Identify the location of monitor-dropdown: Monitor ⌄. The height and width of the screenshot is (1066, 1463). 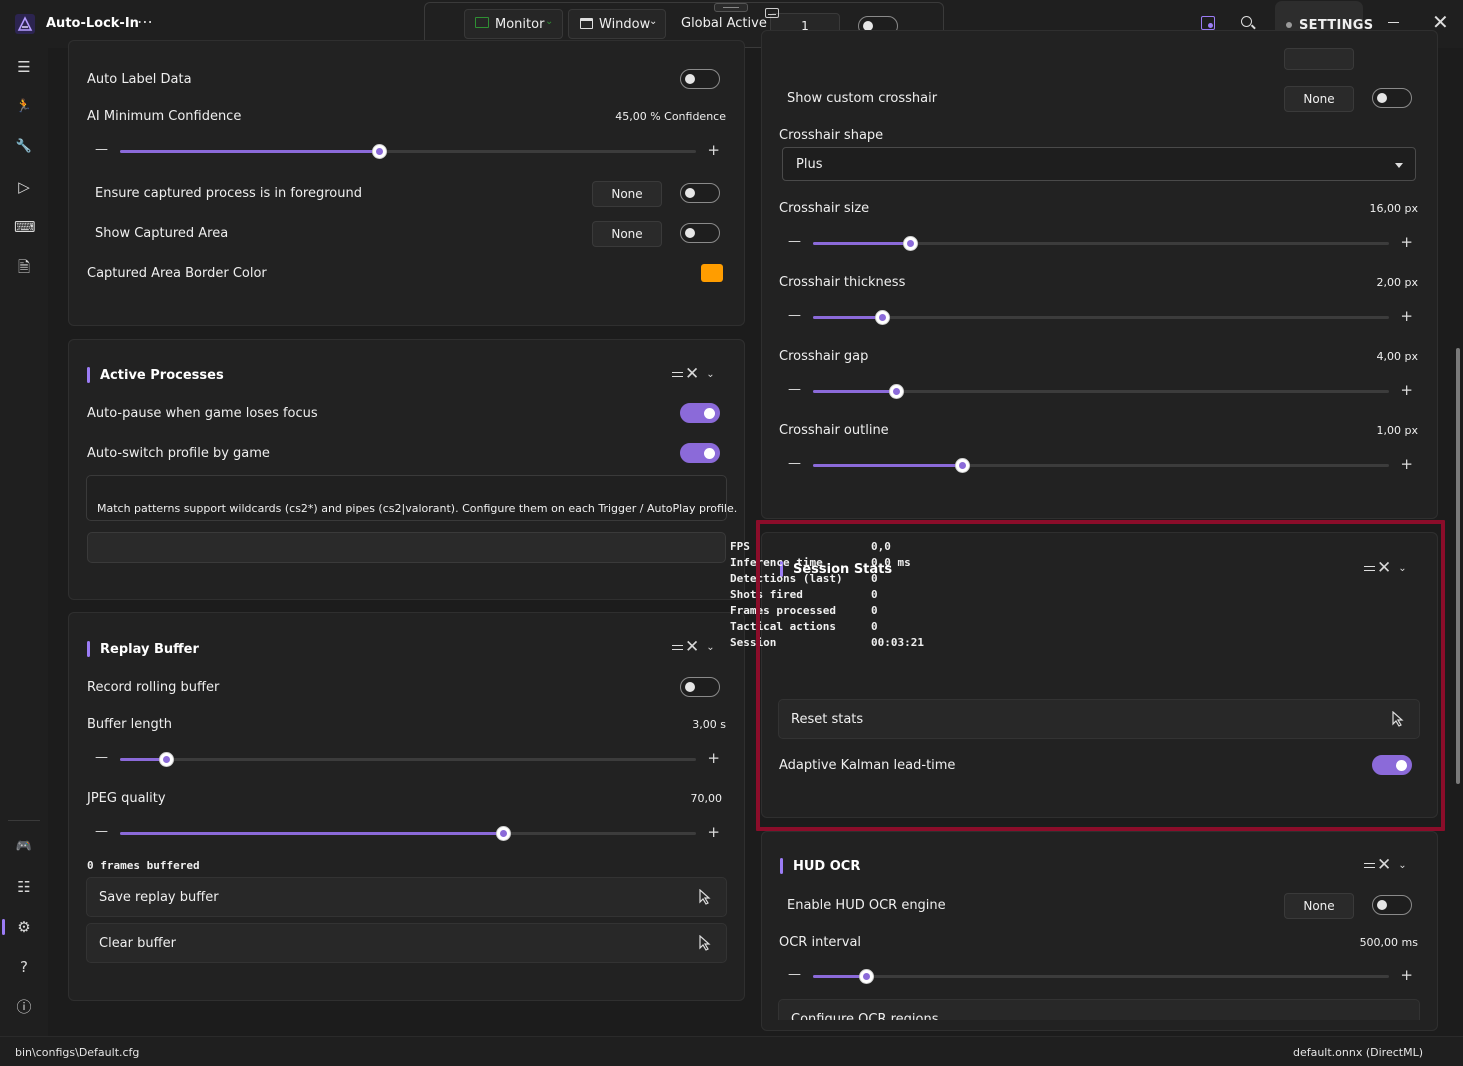
(513, 24).